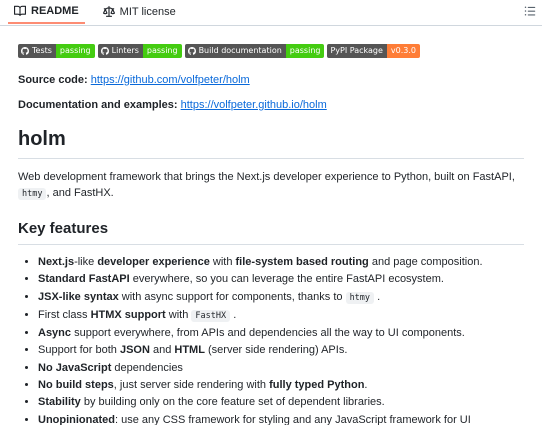 This screenshot has height=425, width=542. What do you see at coordinates (75, 367) in the screenshot?
I see `feature-bold: No JavaScript` at bounding box center [75, 367].